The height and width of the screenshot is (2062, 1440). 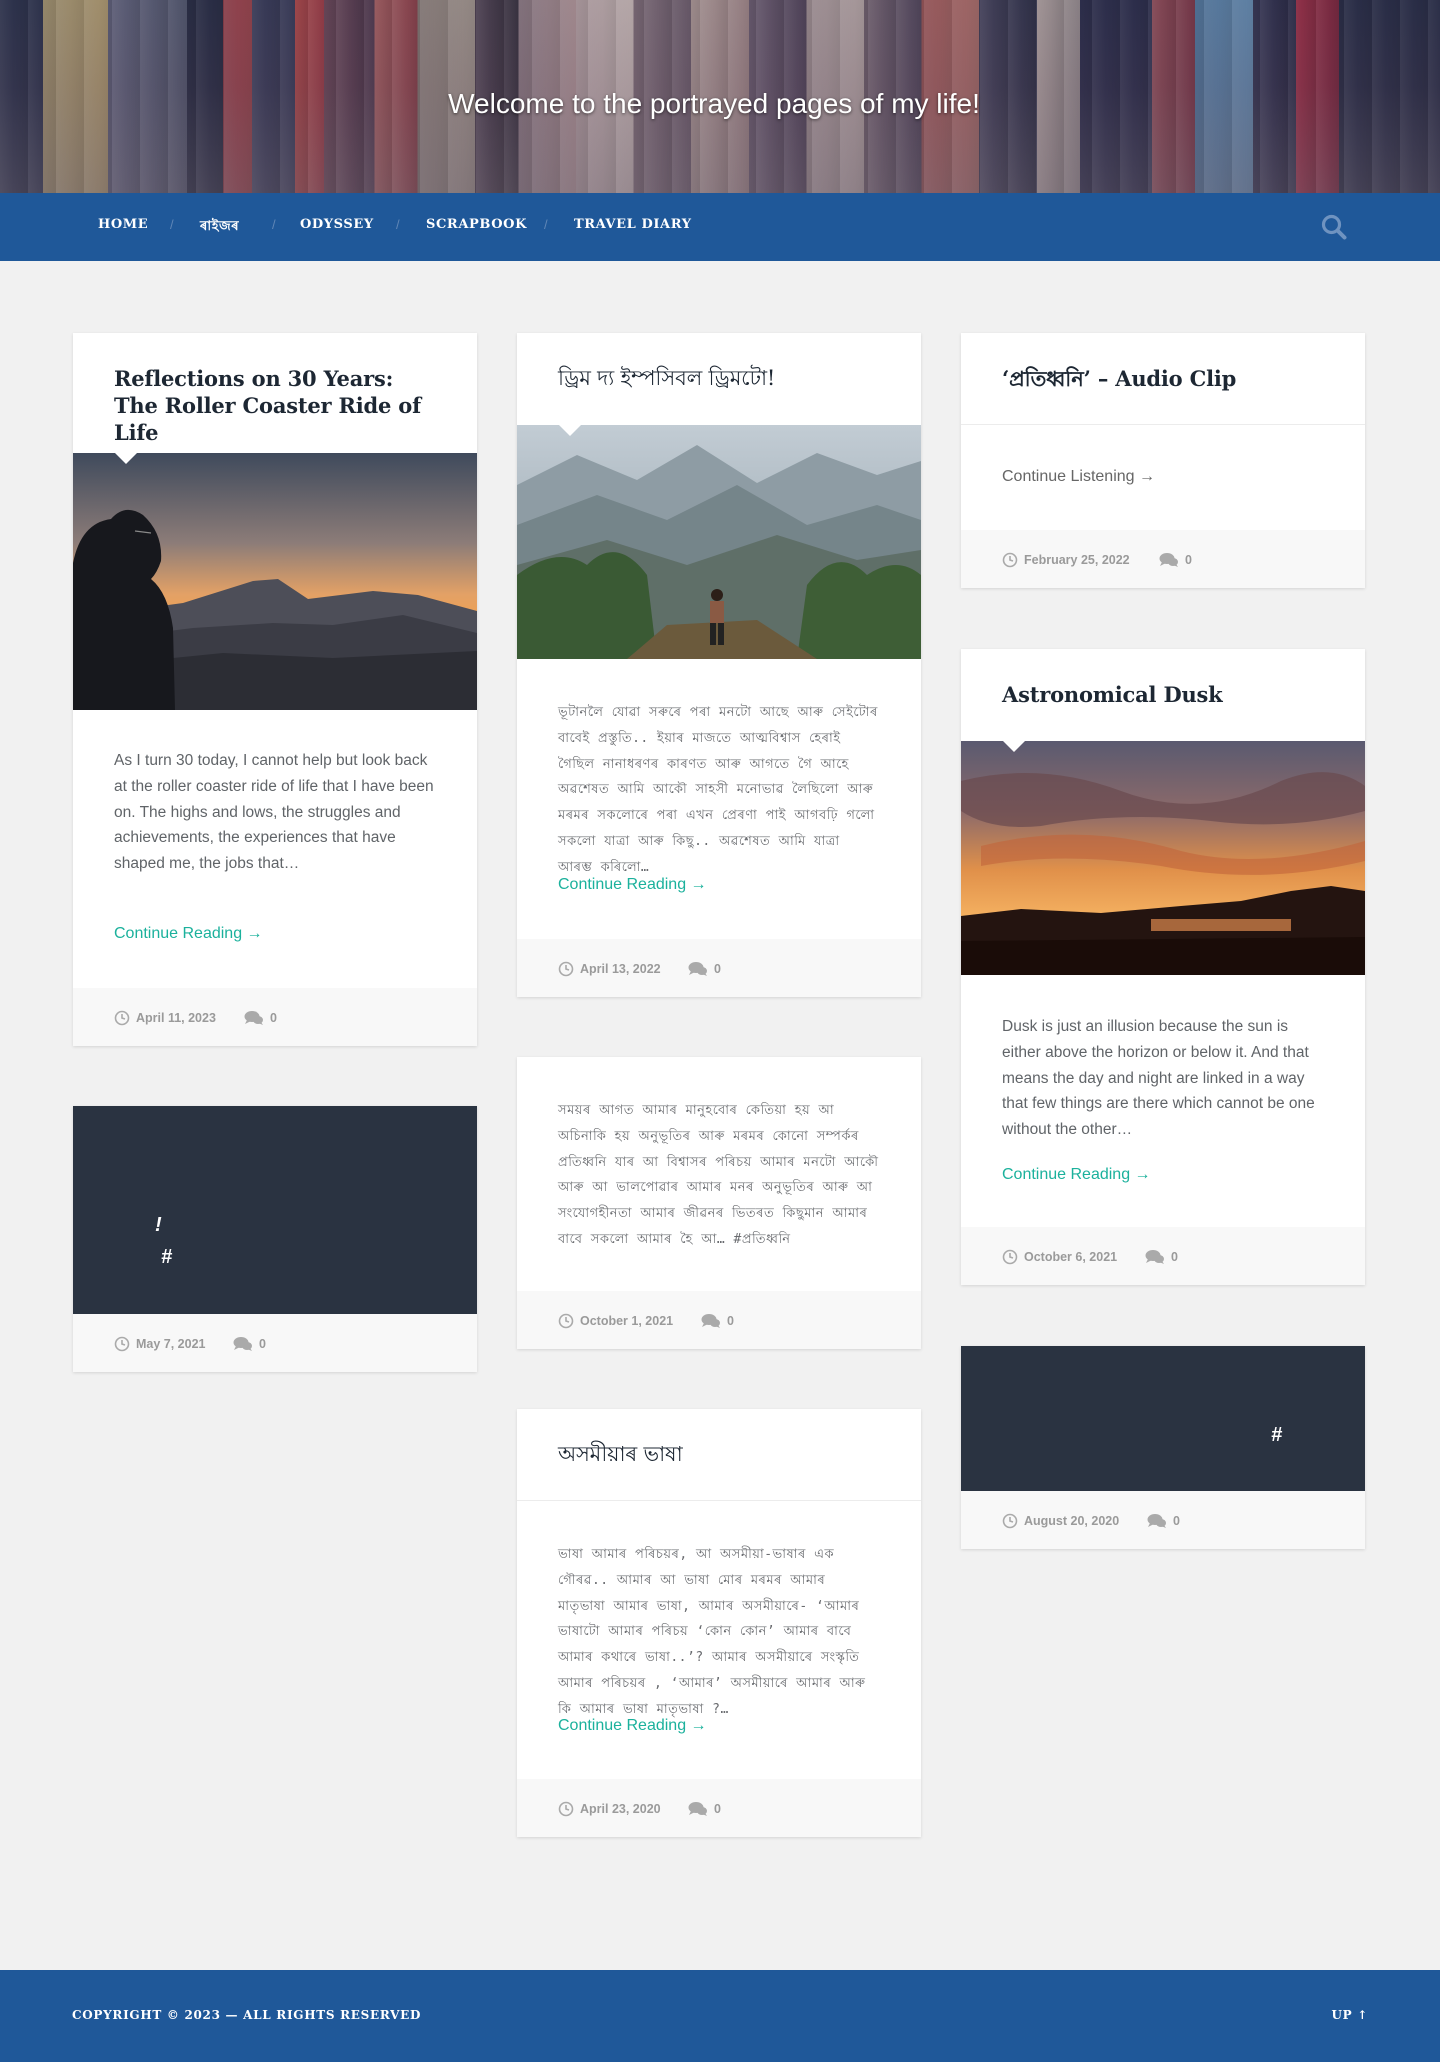 What do you see at coordinates (171, 1344) in the screenshot?
I see `post-date-text: May 7, 2021` at bounding box center [171, 1344].